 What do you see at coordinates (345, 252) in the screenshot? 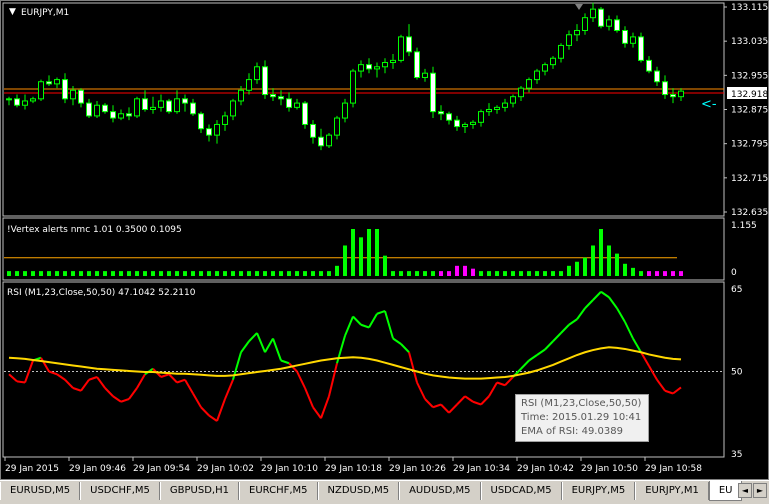
I see `vertex-histogram` at bounding box center [345, 252].